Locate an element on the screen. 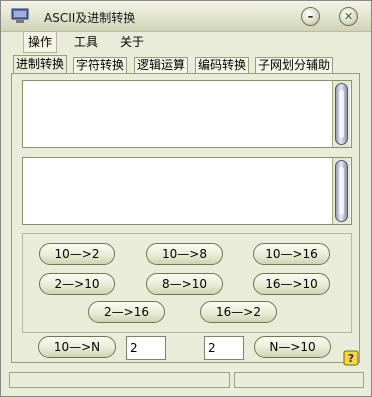 Image resolution: width=372 pixels, height=397 pixels. help-icon: ? is located at coordinates (351, 358).